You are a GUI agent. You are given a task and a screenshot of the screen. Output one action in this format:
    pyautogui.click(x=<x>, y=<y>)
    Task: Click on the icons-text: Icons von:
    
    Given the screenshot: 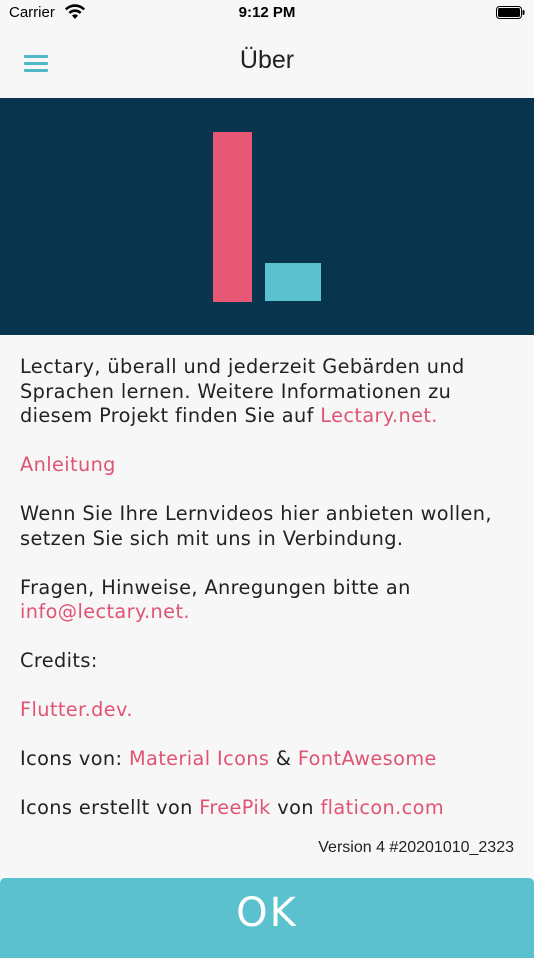 What is the action you would take?
    pyautogui.click(x=74, y=758)
    